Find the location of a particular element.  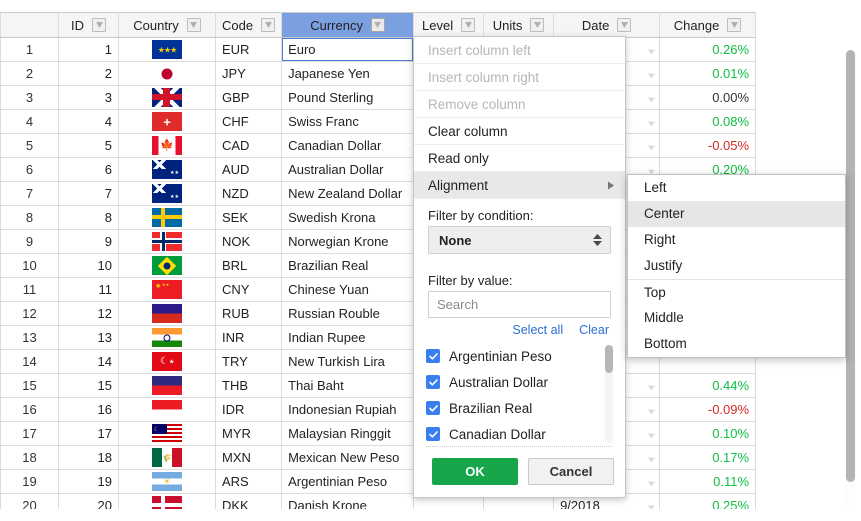

row-number-cell: 9 is located at coordinates (29, 241).